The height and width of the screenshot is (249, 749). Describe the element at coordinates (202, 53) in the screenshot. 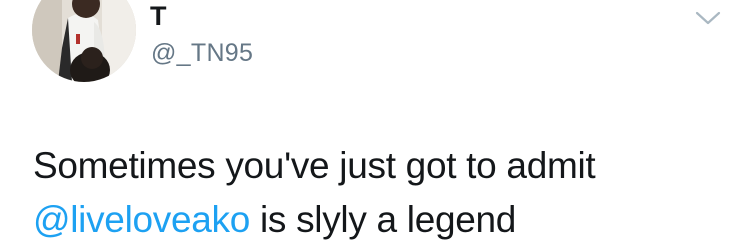

I see `user-handle: @_TN95` at that location.